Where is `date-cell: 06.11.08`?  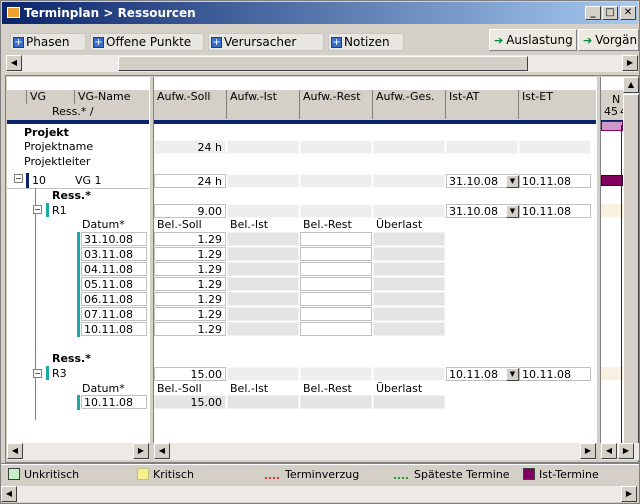 date-cell: 06.11.08 is located at coordinates (114, 299).